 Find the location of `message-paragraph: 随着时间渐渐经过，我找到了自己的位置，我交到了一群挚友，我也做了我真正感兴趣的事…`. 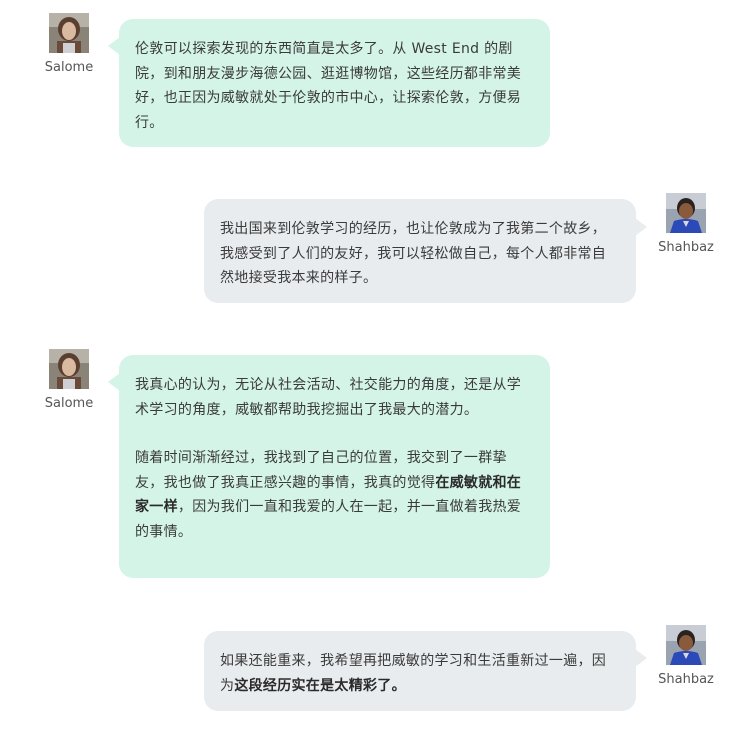

message-paragraph: 随着时间渐渐经过，我找到了自己的位置，我交到了一群挚友，我也做了我真正感兴趣的事… is located at coordinates (334, 495).